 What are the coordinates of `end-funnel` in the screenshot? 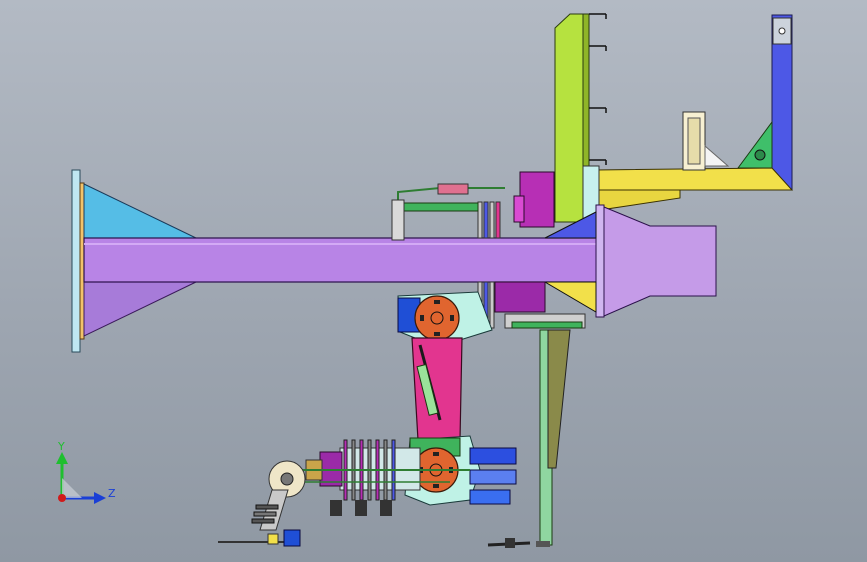 It's located at (660, 261).